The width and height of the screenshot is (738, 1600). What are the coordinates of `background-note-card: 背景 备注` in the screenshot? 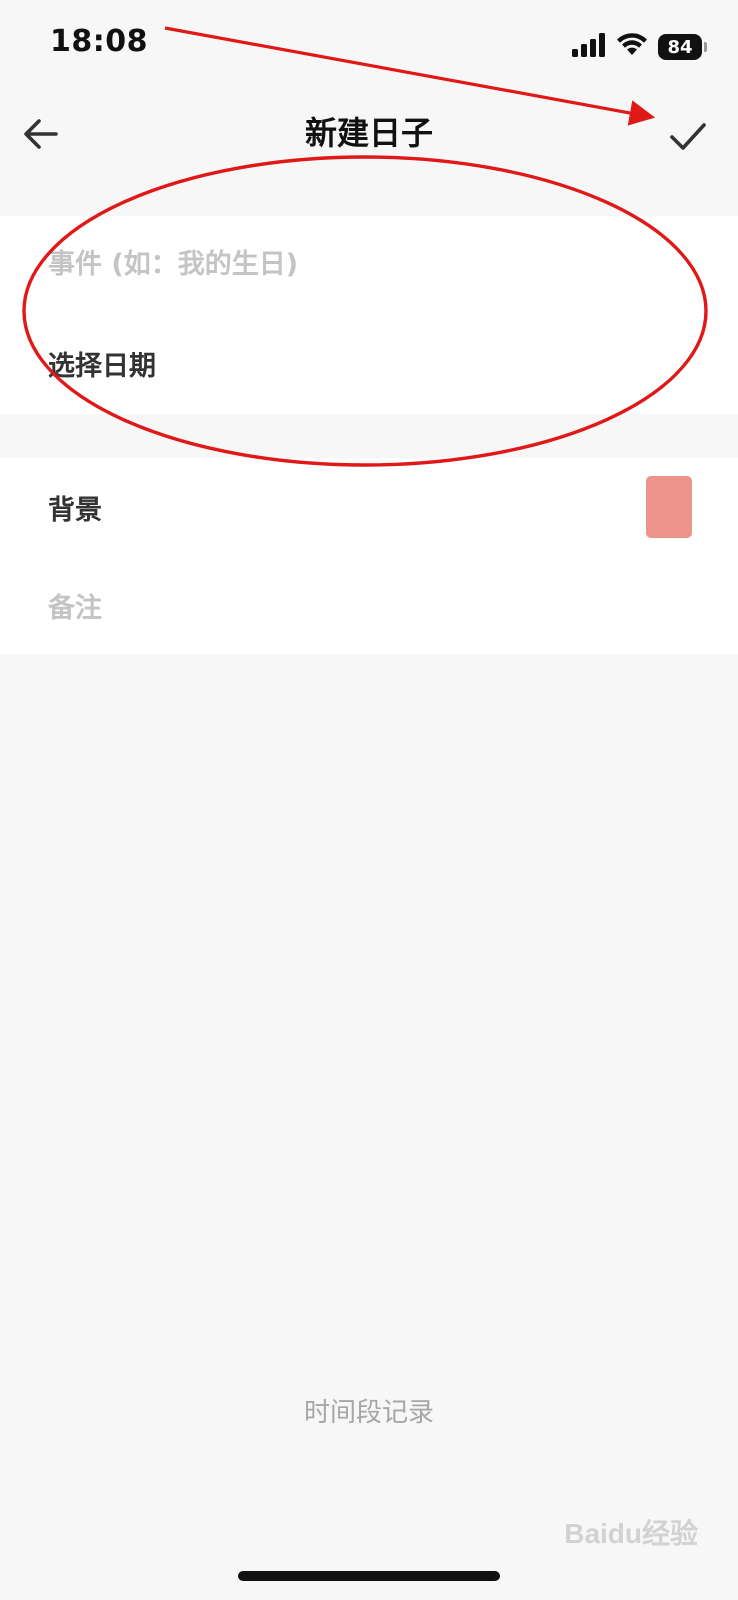 It's located at (369, 556).